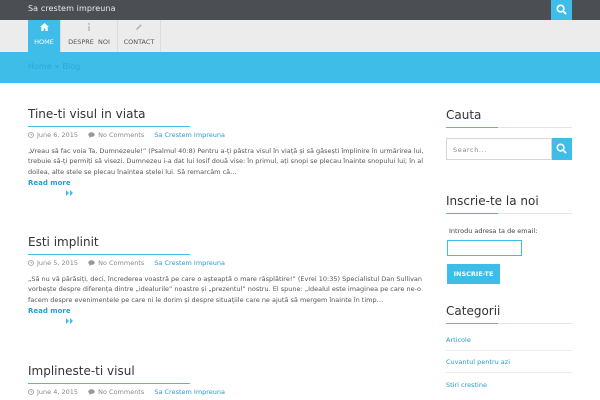  I want to click on search-widget-title: Cauta, so click(464, 115).